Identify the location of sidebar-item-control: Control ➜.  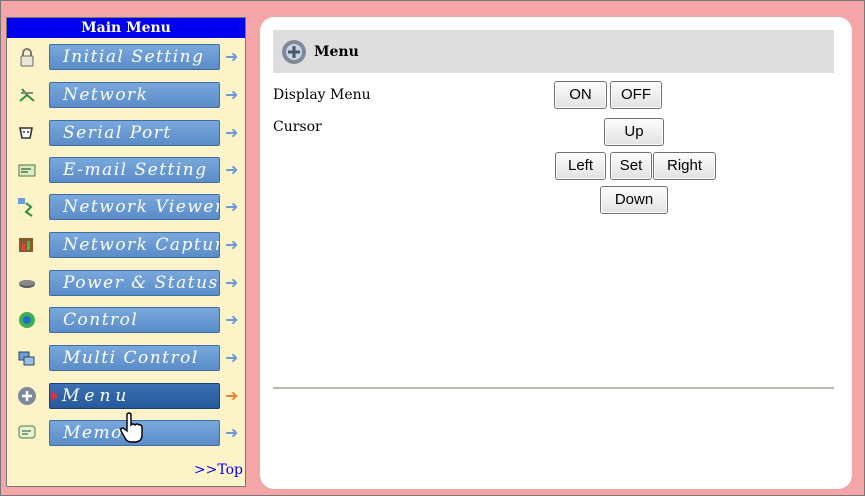
(127, 320).